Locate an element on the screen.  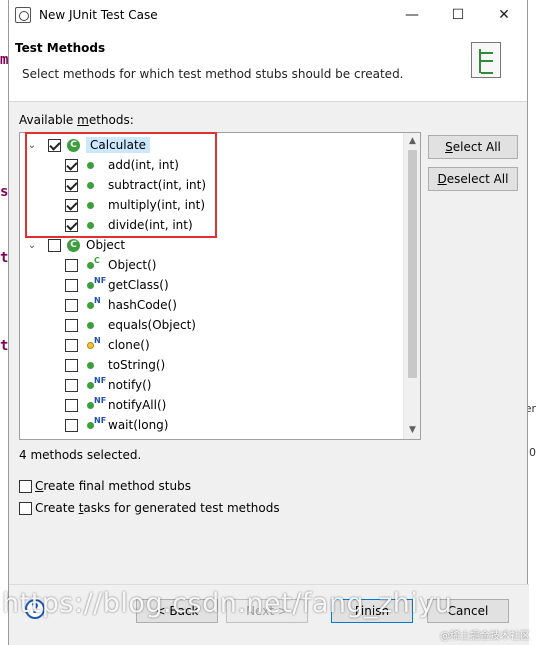
protected-method-icon: N is located at coordinates (94, 344).